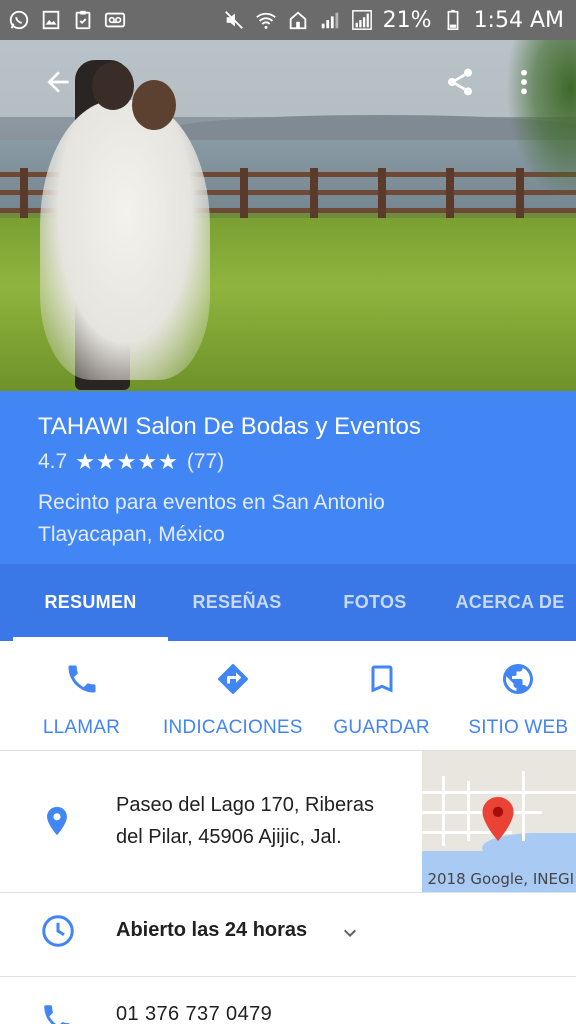 The image size is (576, 1024). What do you see at coordinates (518, 679) in the screenshot?
I see `globe-icon` at bounding box center [518, 679].